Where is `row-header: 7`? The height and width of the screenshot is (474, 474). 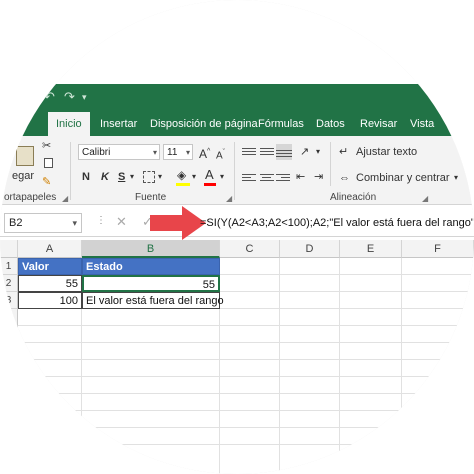
row-header: 7 is located at coordinates (9, 368).